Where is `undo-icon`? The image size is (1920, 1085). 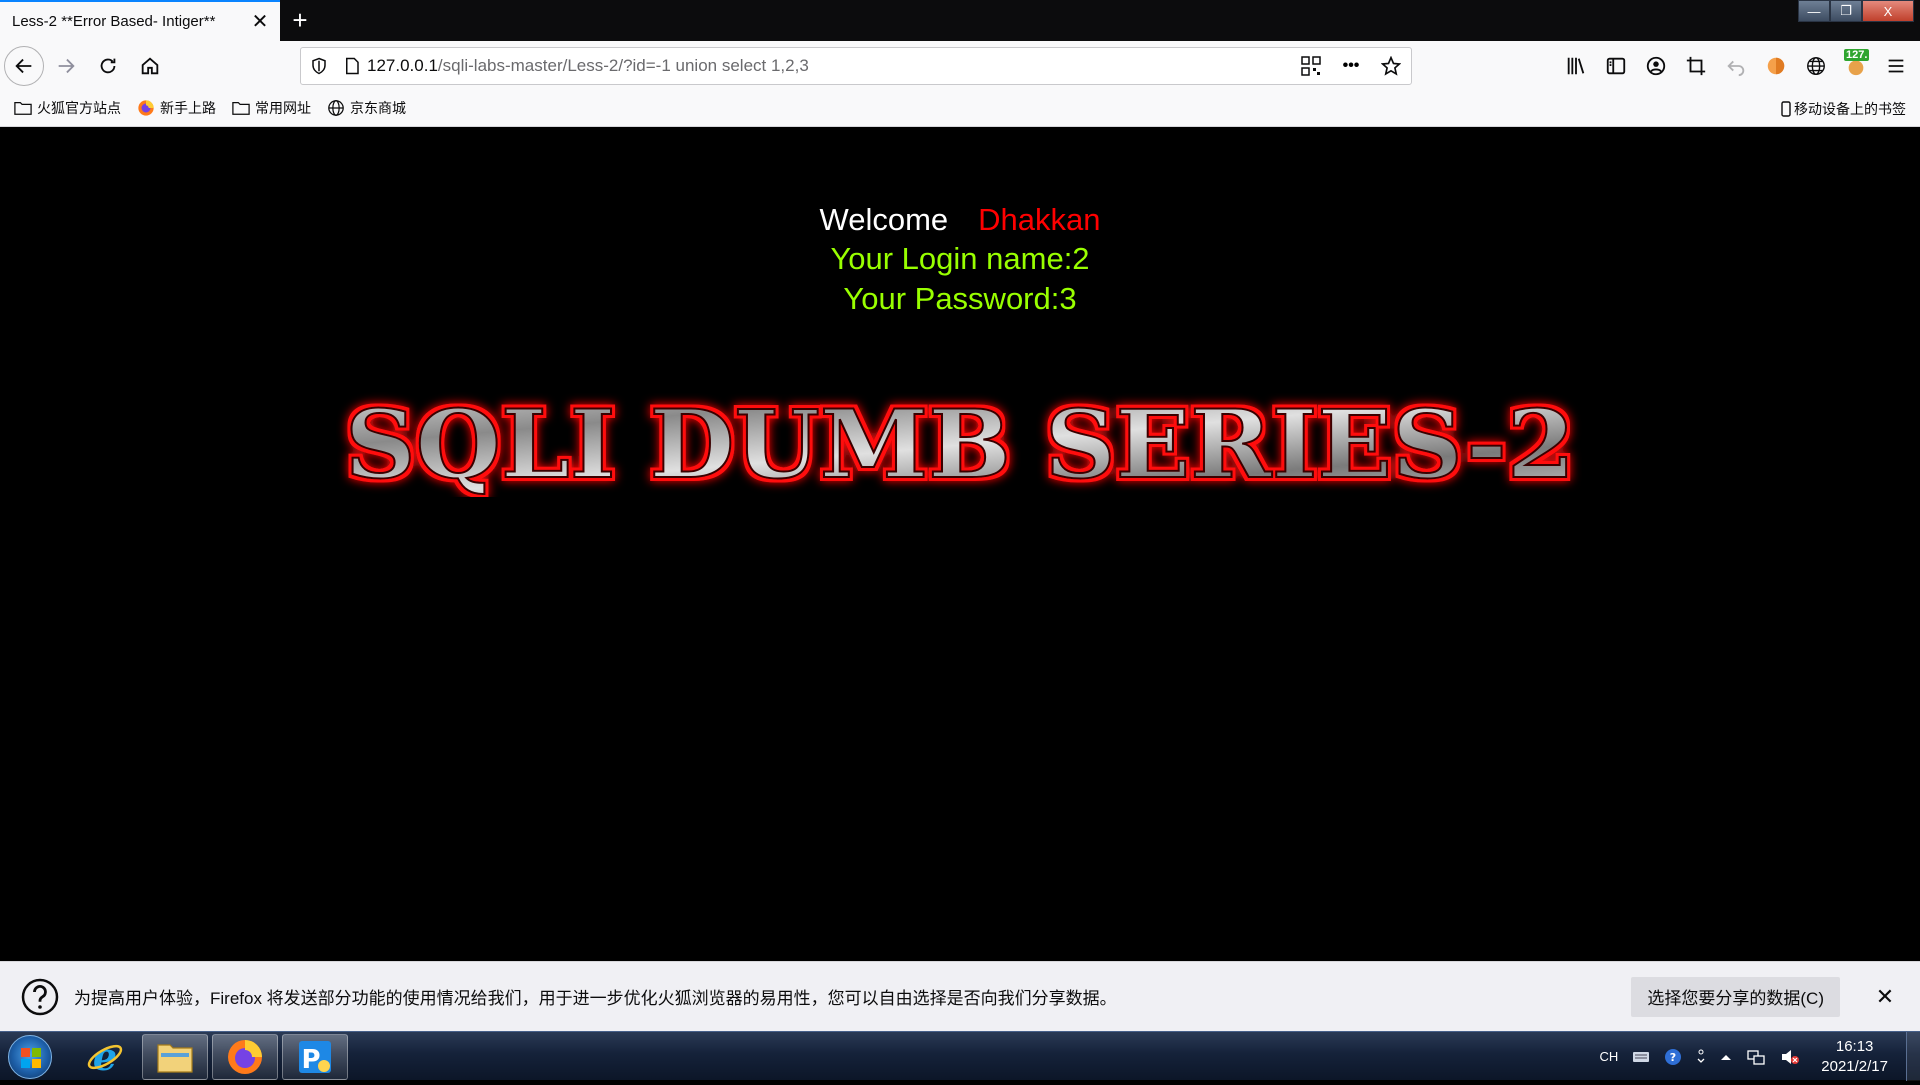 undo-icon is located at coordinates (1736, 66).